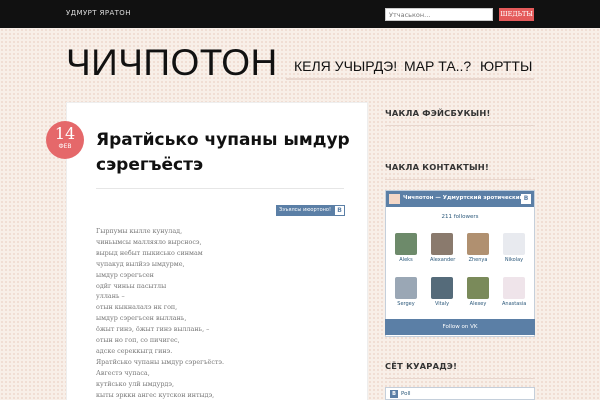 The image size is (600, 400). I want to click on poem-line: кыты эрккн ангес кутскон интыдэ,, so click(155, 394).